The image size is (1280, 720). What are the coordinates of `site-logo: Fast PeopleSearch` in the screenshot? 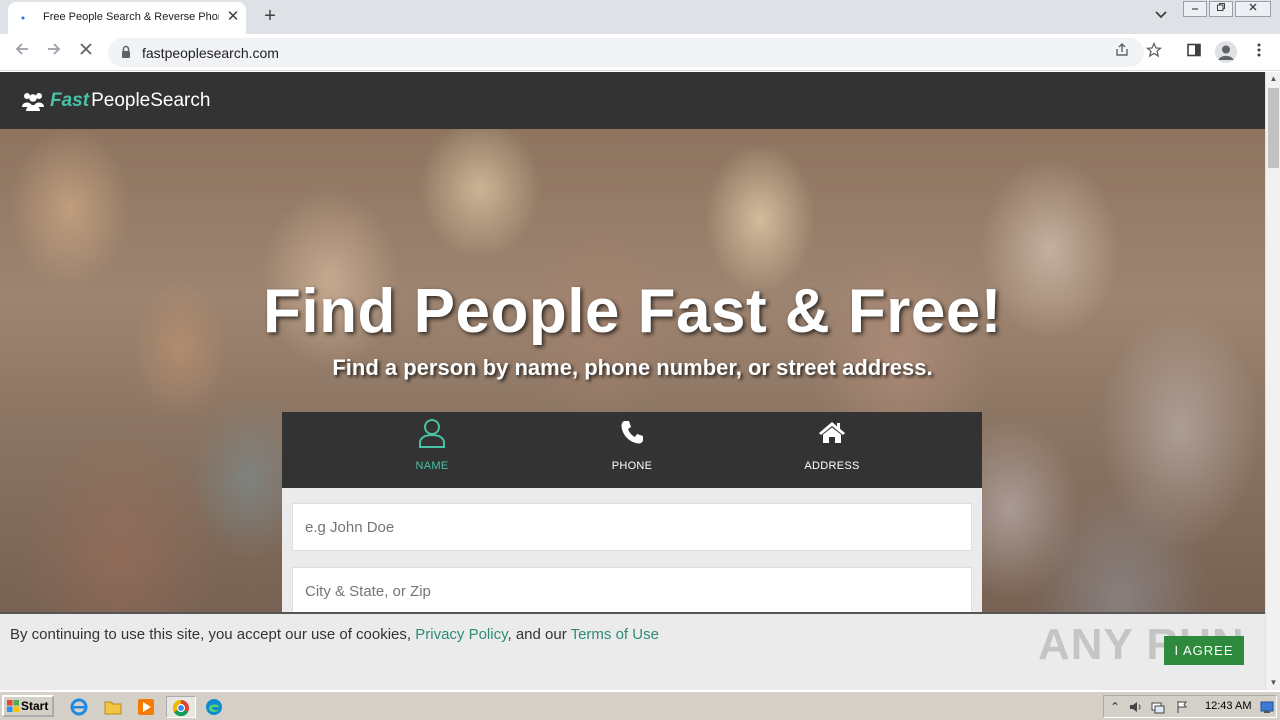 It's located at (116, 101).